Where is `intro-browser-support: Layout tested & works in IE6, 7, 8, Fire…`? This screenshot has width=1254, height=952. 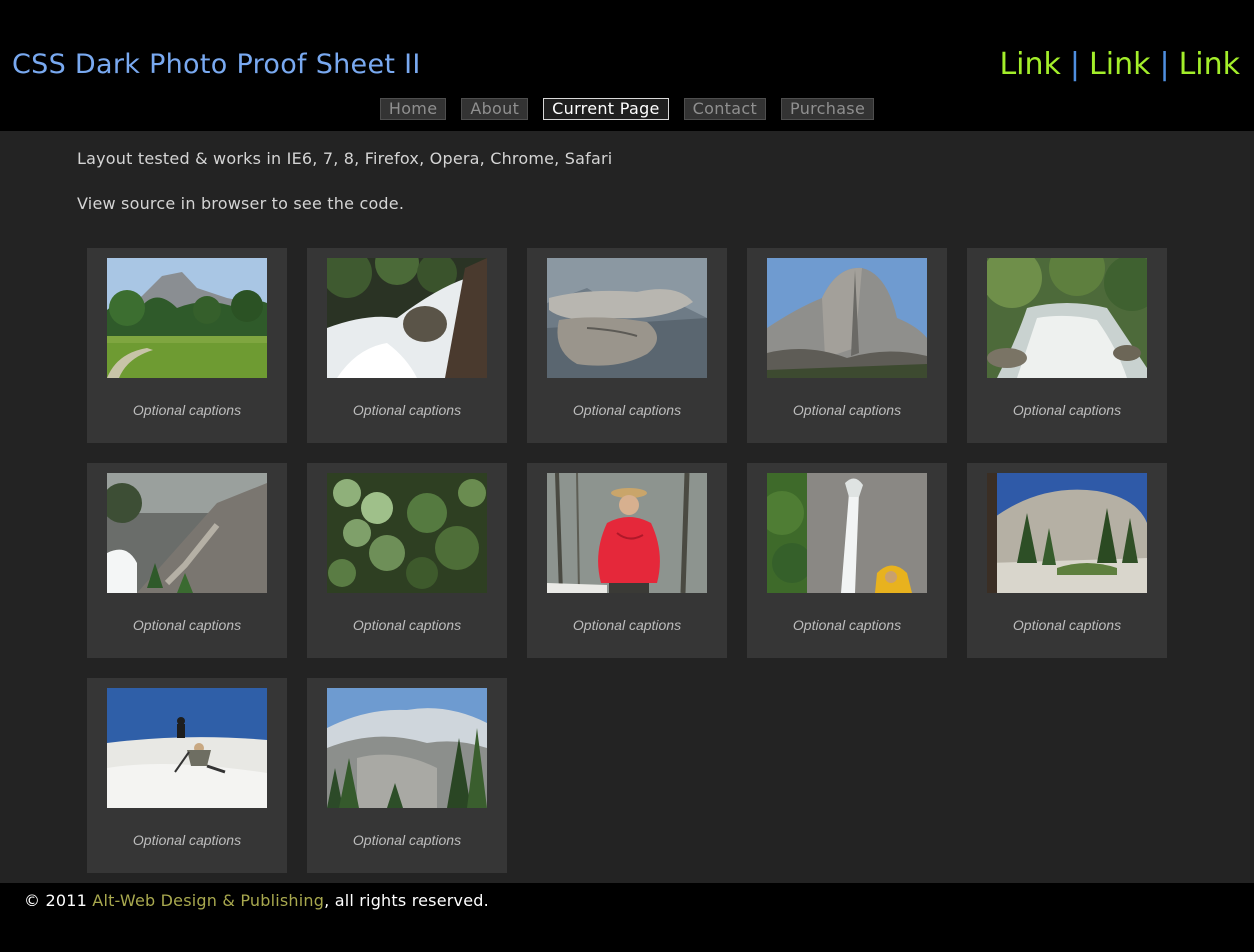
intro-browser-support: Layout tested & works in IE6, 7, 8, Fire… is located at coordinates (345, 158).